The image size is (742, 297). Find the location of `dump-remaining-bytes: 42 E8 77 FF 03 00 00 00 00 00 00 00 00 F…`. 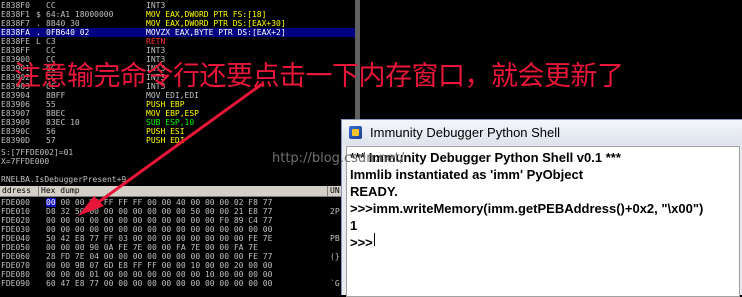

dump-remaining-bytes: 42 E8 77 FF 03 00 00 00 00 00 00 00 00 F… is located at coordinates (164, 238).